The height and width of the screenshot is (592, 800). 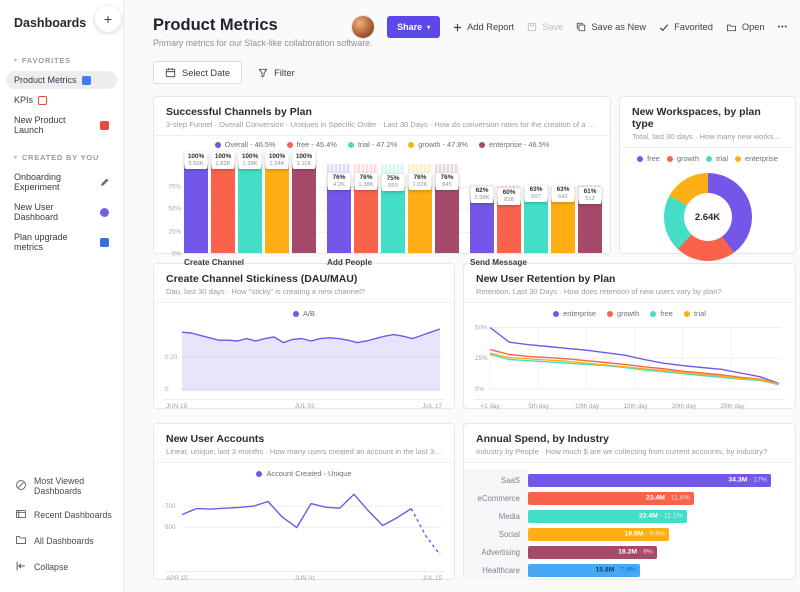 What do you see at coordinates (277, 202) in the screenshot?
I see `funnel-bar-growth: 100% 1.34K` at bounding box center [277, 202].